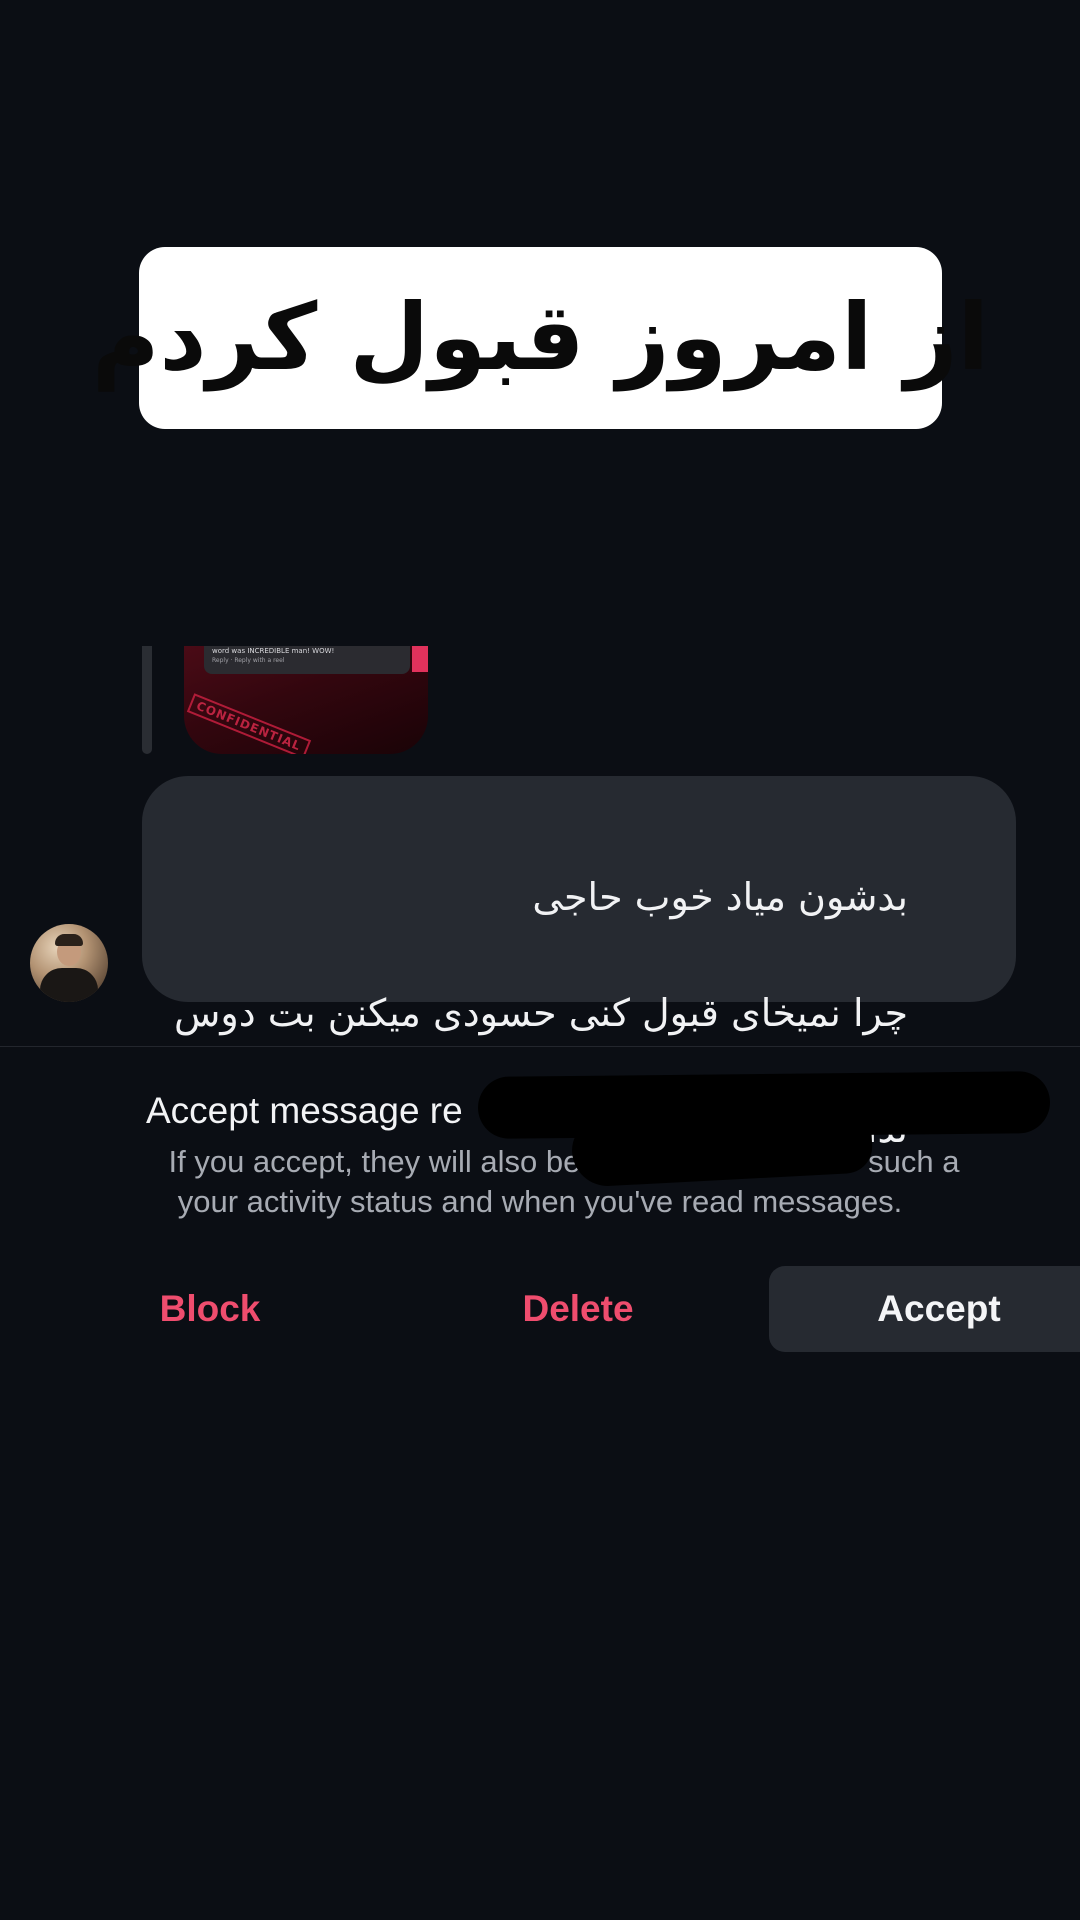  Describe the element at coordinates (541, 1013) in the screenshot. I see `message-line: چرا نمیخای قبول کنی حسودی میکنن بت دوس` at that location.